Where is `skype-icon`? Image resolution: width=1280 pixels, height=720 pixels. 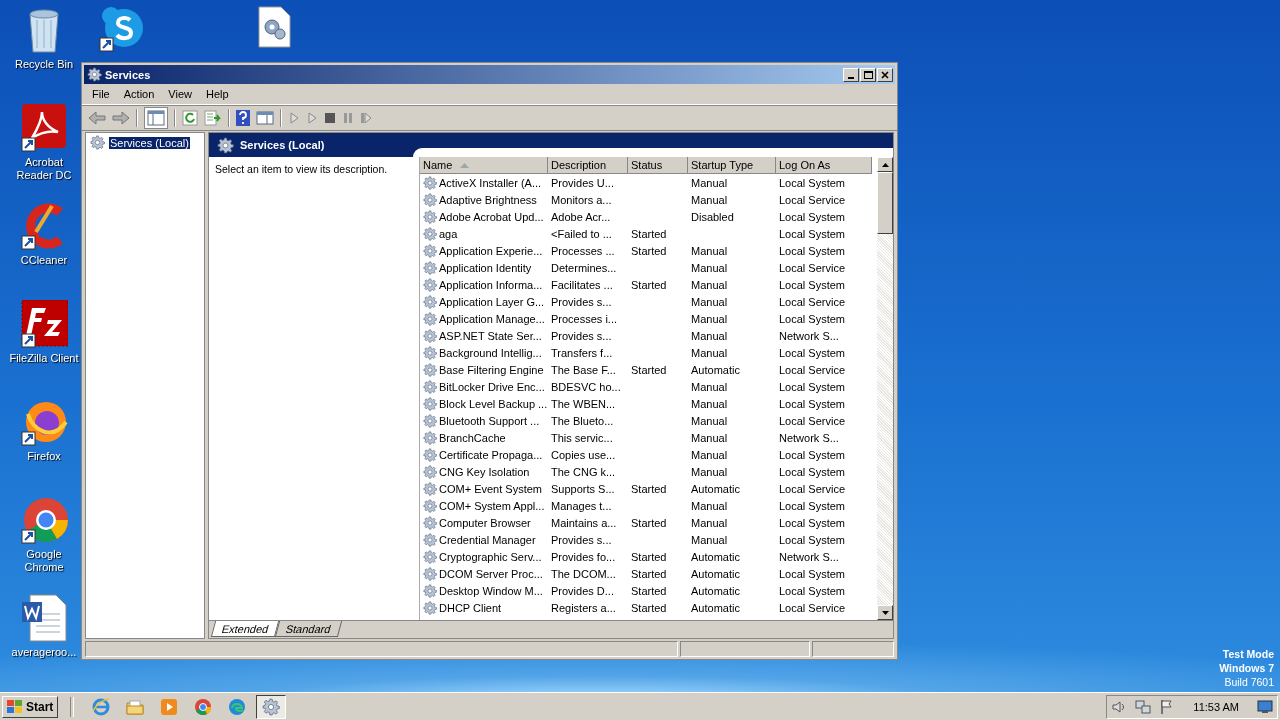 skype-icon is located at coordinates (122, 30).